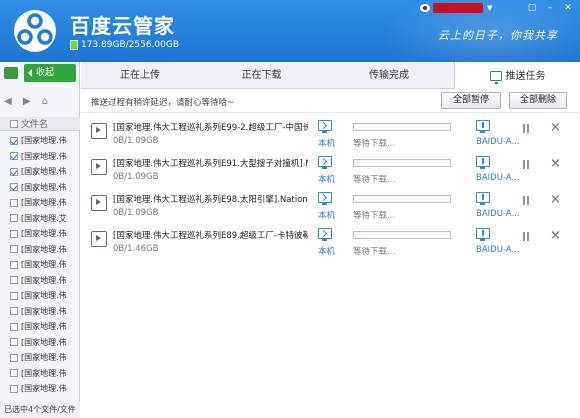 The height and width of the screenshot is (418, 580). I want to click on push-delay-notice: 推送过程有稍许延迟，请耐心等待哈~, so click(163, 103).